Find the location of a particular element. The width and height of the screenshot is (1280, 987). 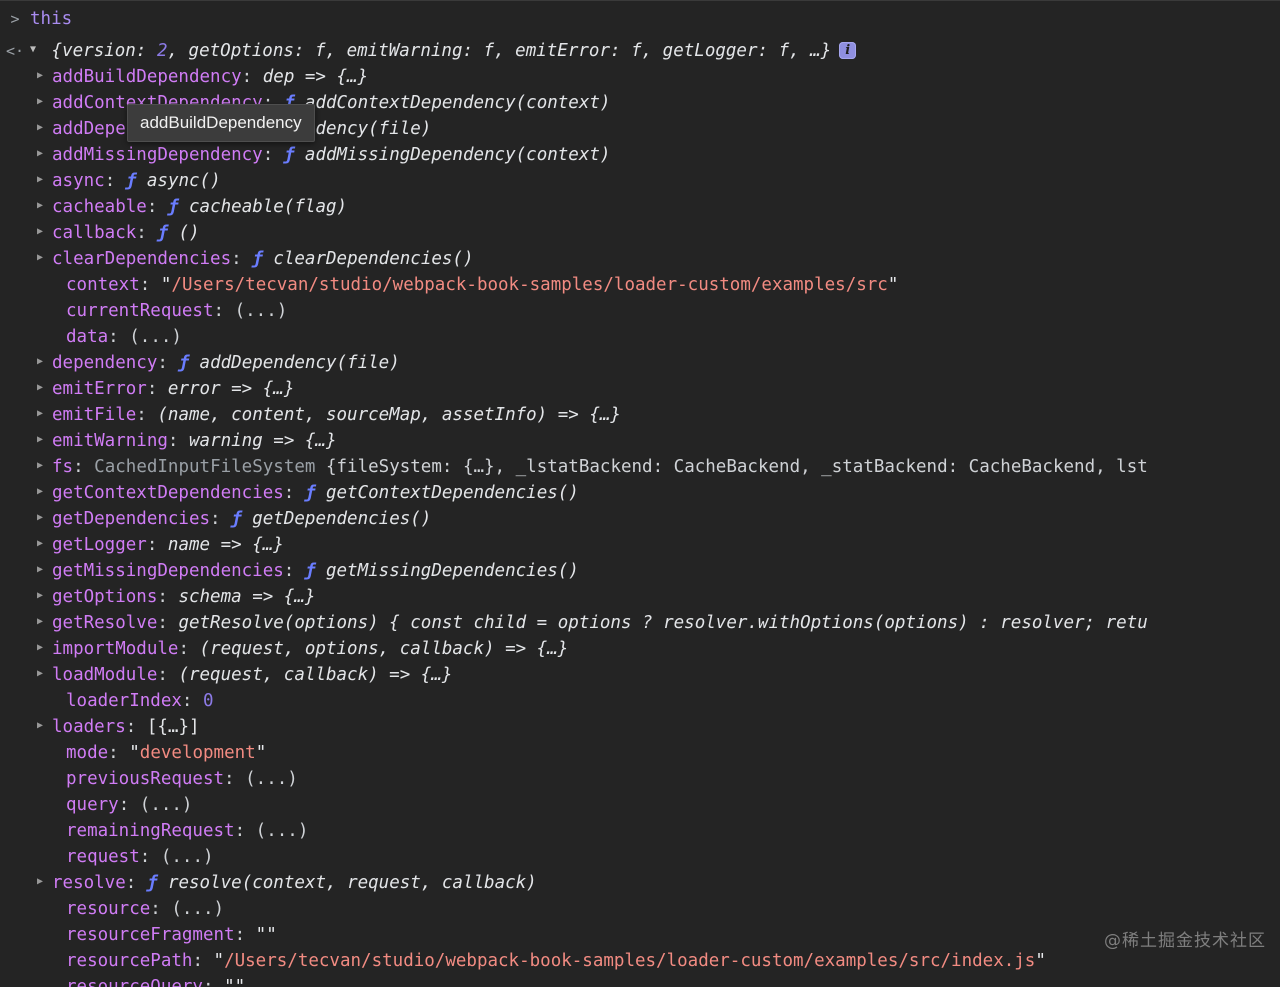

property-name: emitWarning is located at coordinates (110, 441).